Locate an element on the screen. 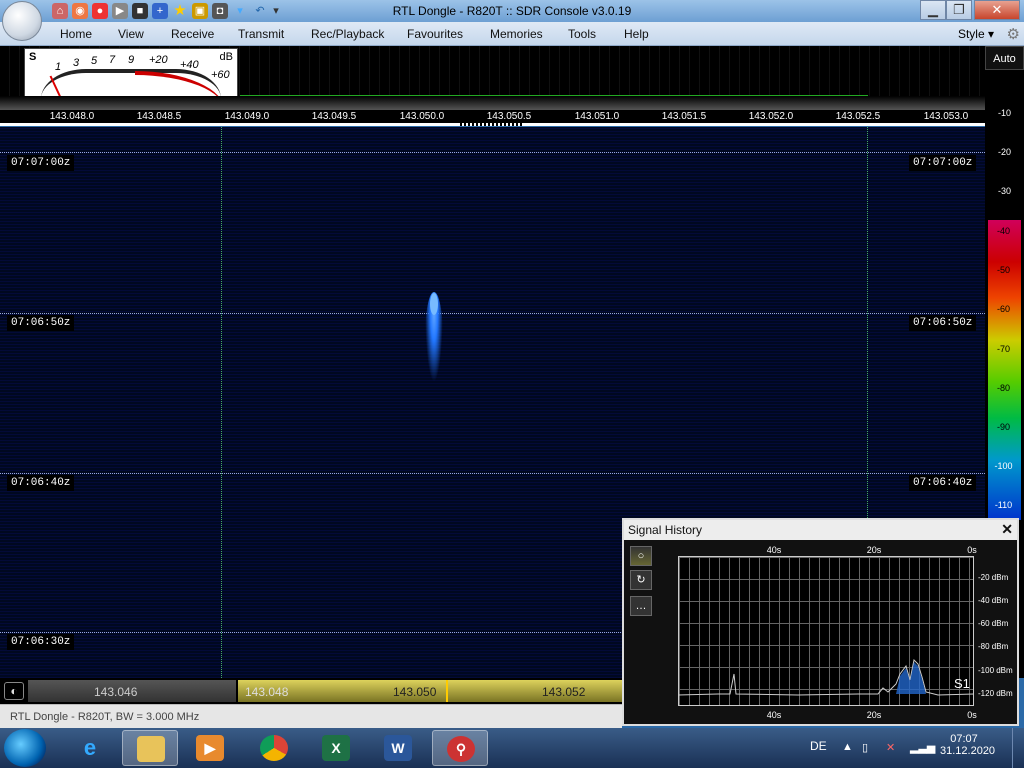 This screenshot has width=1024, height=768. taskbar-media-player: ▶ is located at coordinates (210, 748).